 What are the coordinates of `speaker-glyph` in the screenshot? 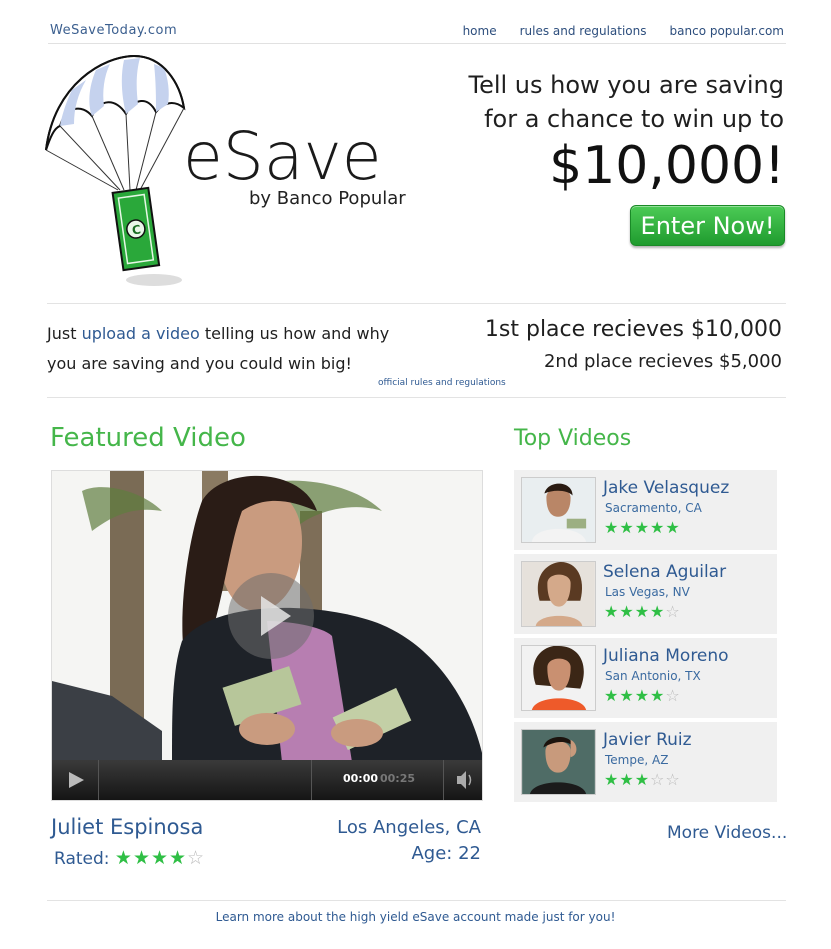 It's located at (464, 780).